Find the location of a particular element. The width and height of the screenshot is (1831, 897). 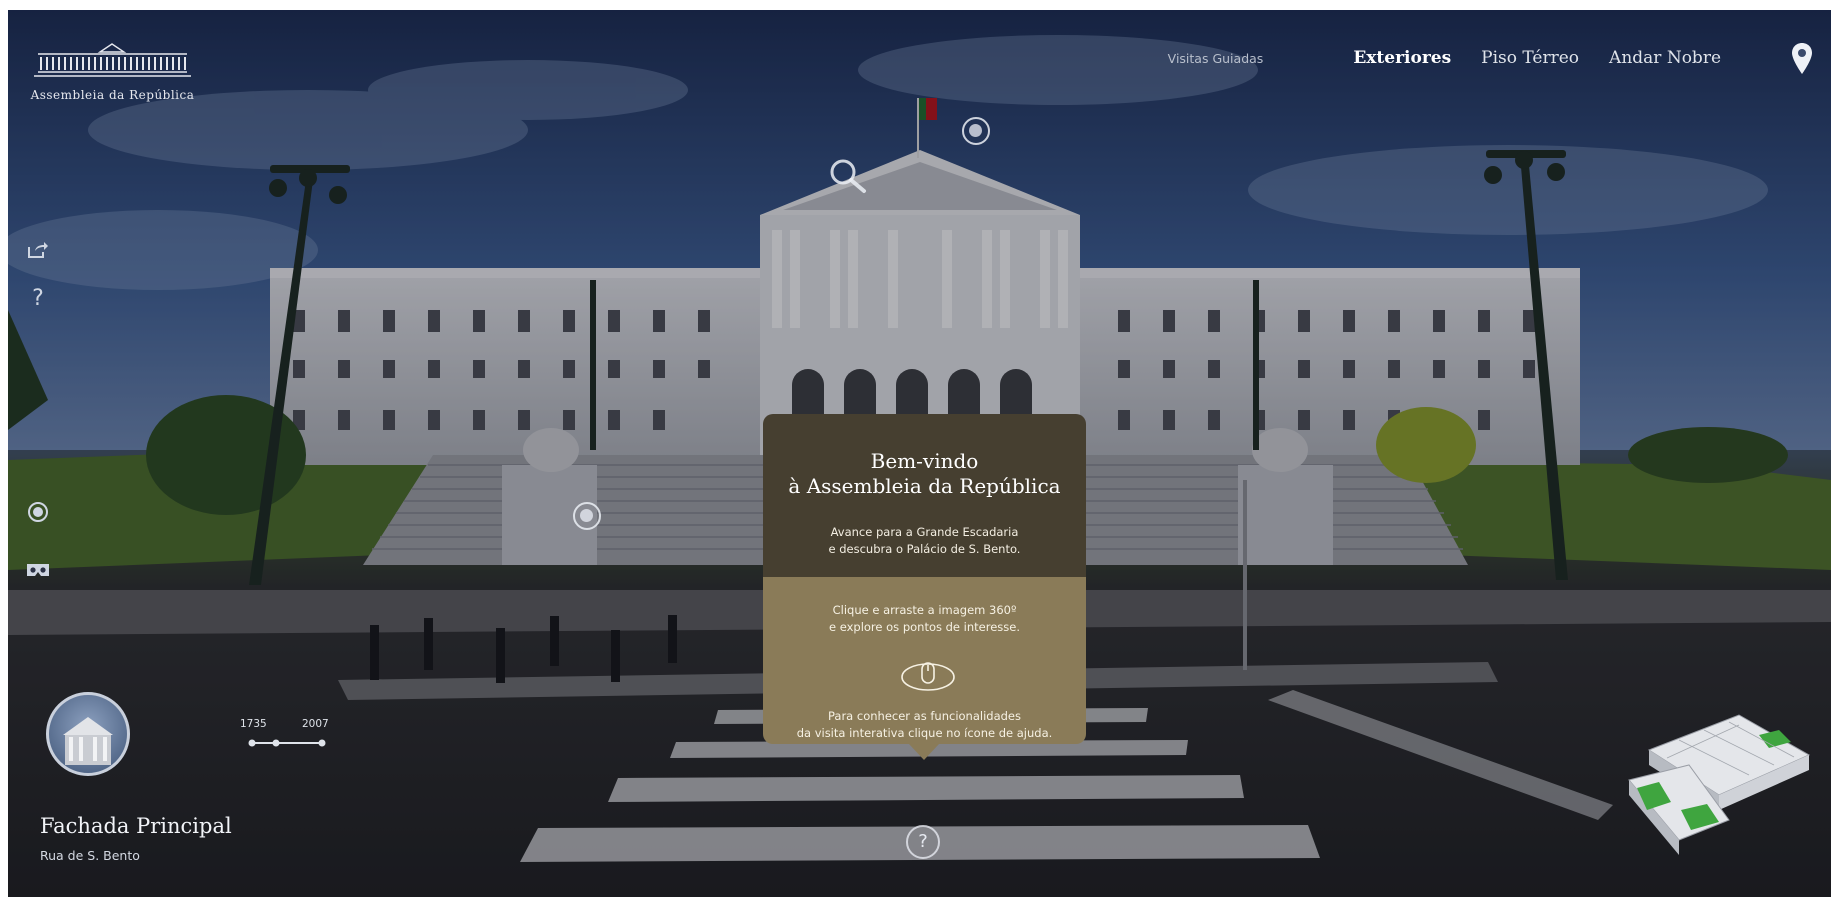

hotspot-icon is located at coordinates (38, 512).